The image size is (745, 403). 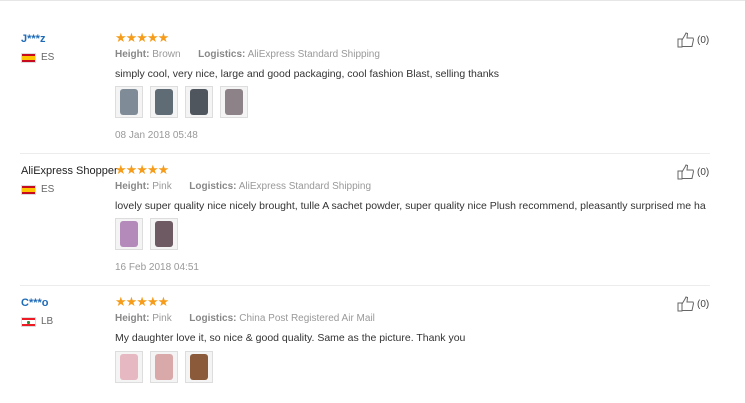 I want to click on lebanon-flag-icon, so click(x=28, y=321).